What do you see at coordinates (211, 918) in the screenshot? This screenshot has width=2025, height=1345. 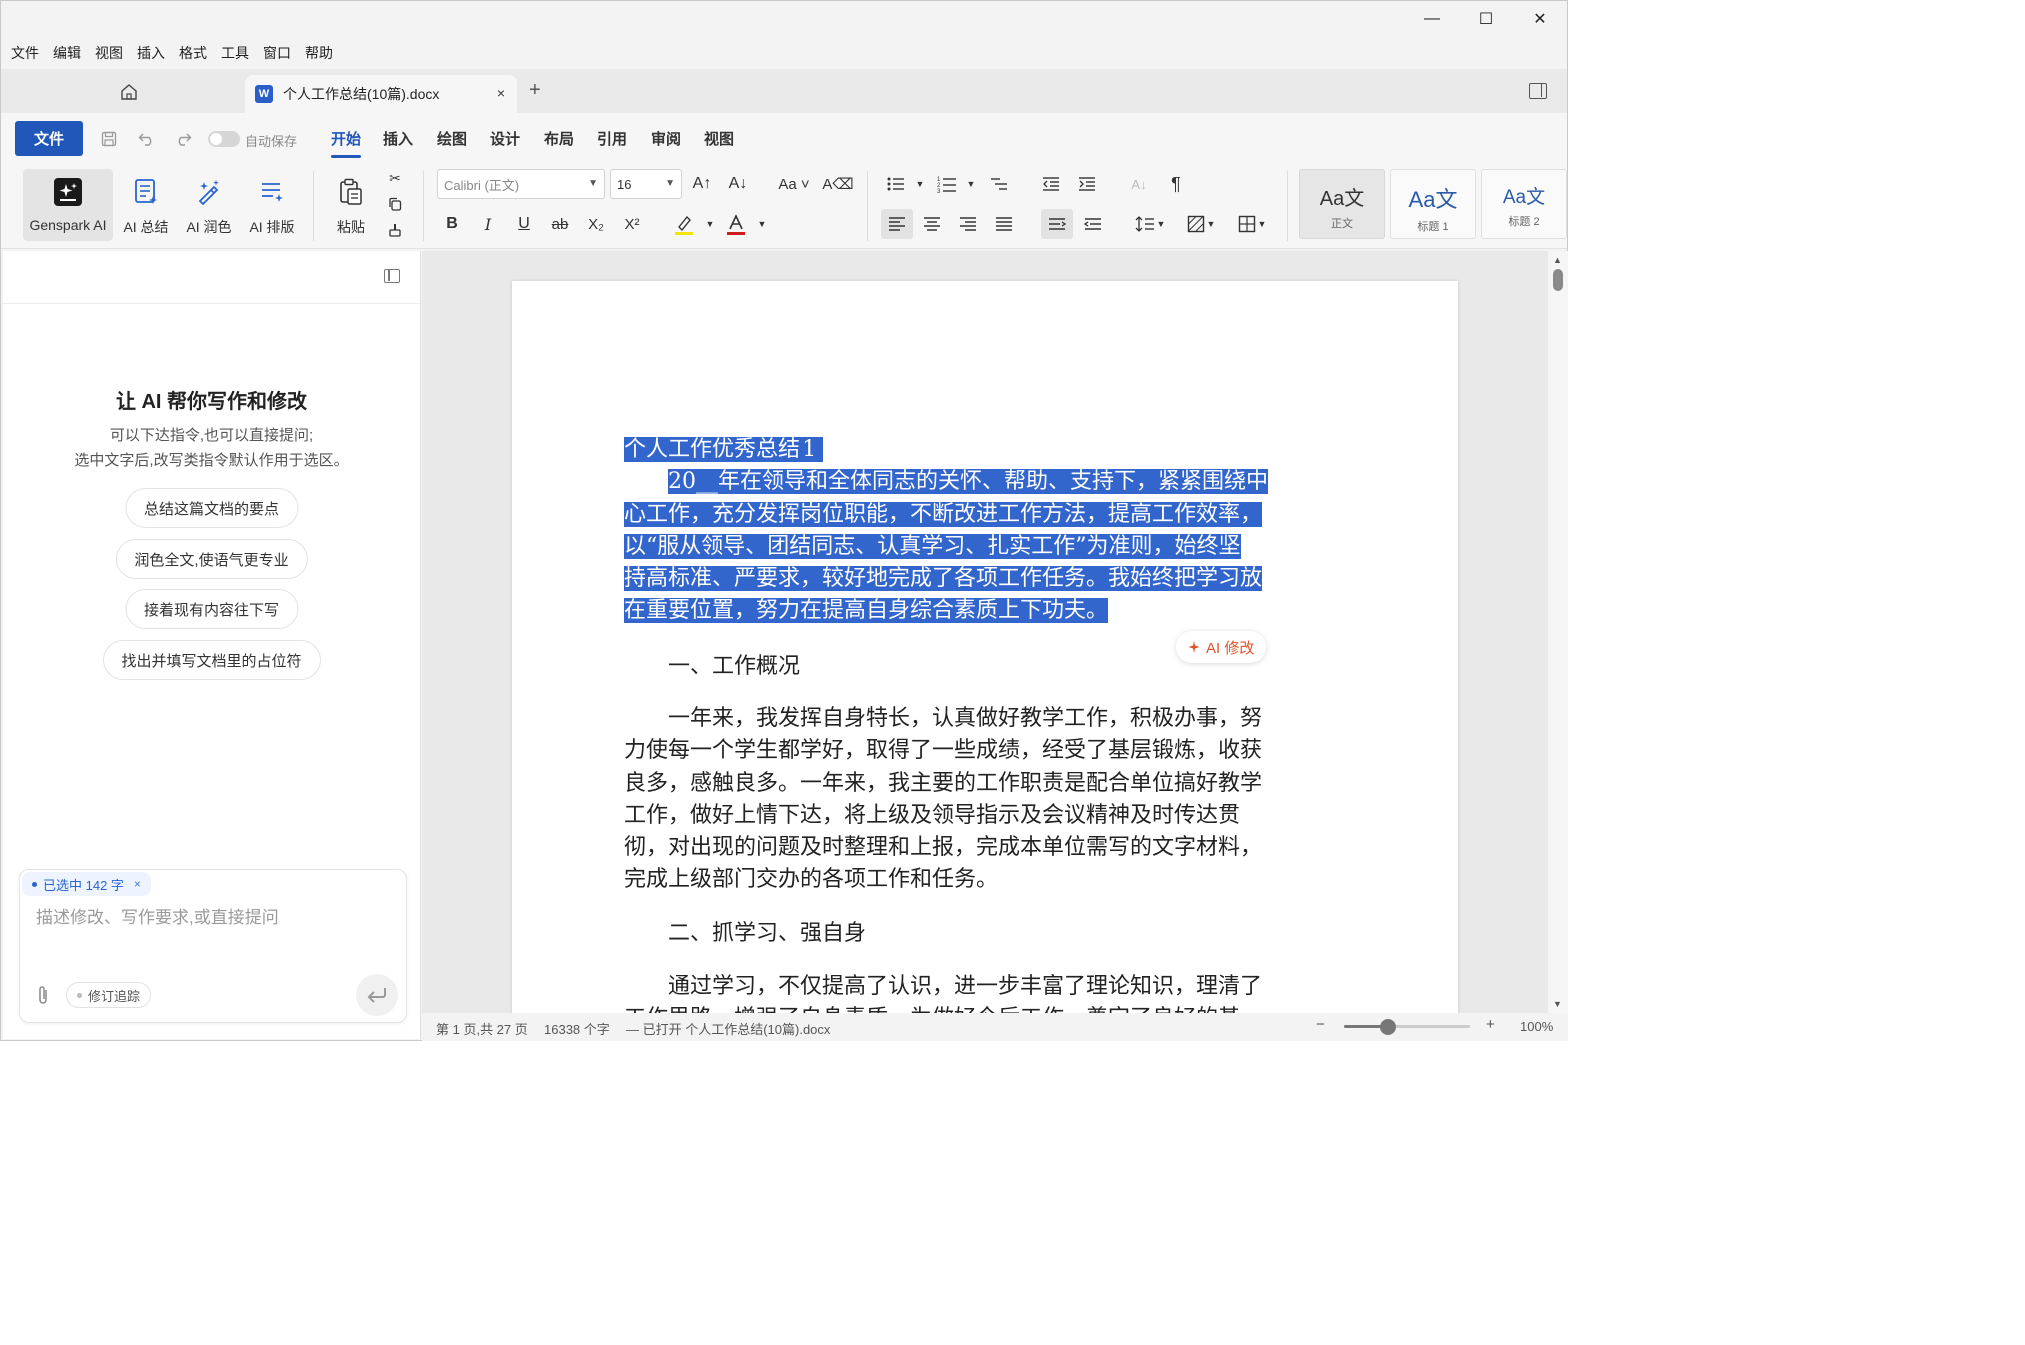 I see `ai-prompt-input` at bounding box center [211, 918].